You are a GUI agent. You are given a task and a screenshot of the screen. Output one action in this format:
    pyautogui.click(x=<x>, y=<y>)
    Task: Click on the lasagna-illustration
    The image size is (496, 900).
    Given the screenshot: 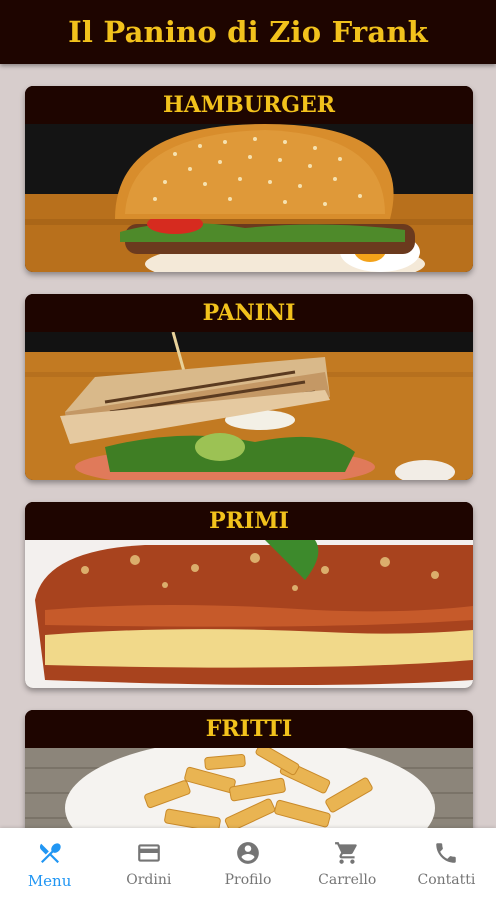 What is the action you would take?
    pyautogui.click(x=249, y=614)
    